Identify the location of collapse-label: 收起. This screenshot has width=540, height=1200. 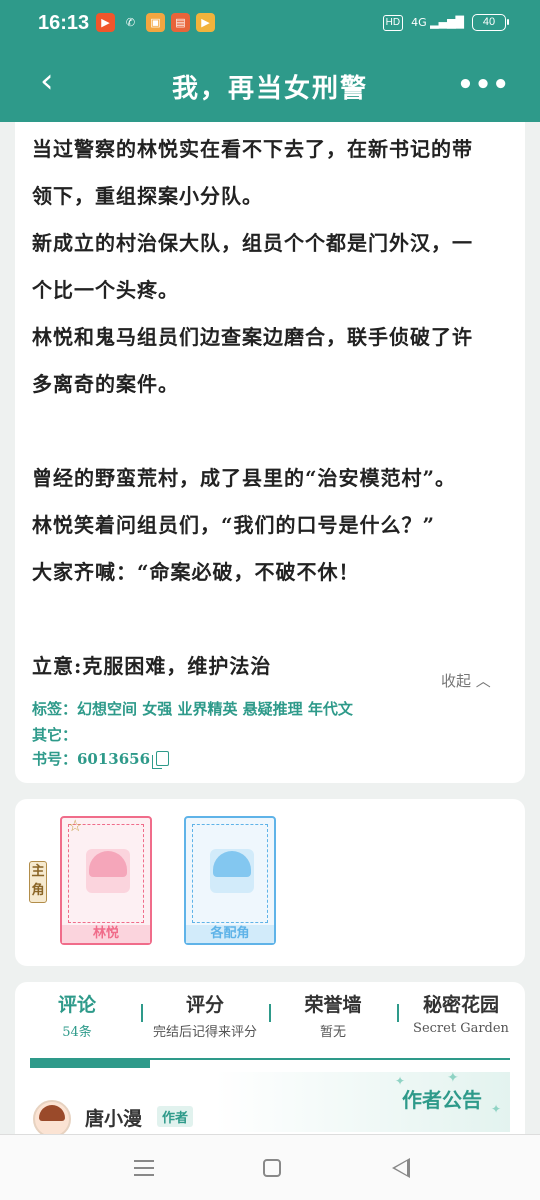
(456, 681).